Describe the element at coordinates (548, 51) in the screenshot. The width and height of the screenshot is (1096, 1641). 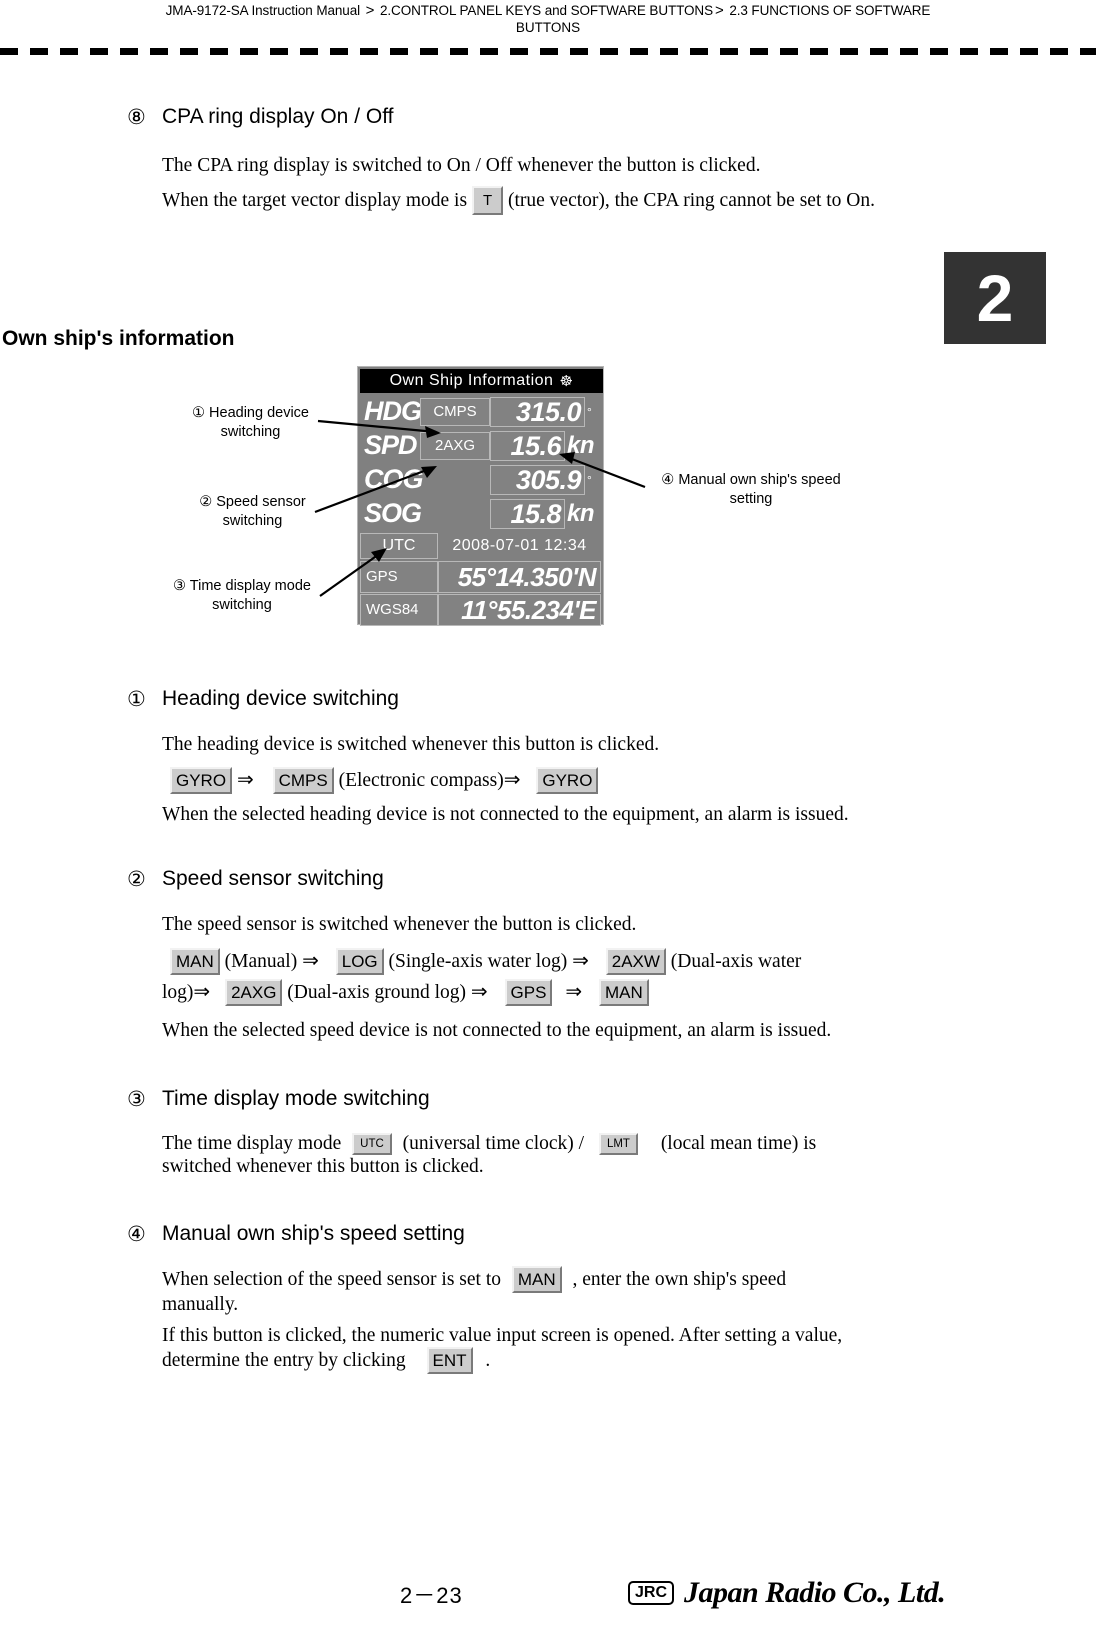
I see `header-dashed-rule` at that location.